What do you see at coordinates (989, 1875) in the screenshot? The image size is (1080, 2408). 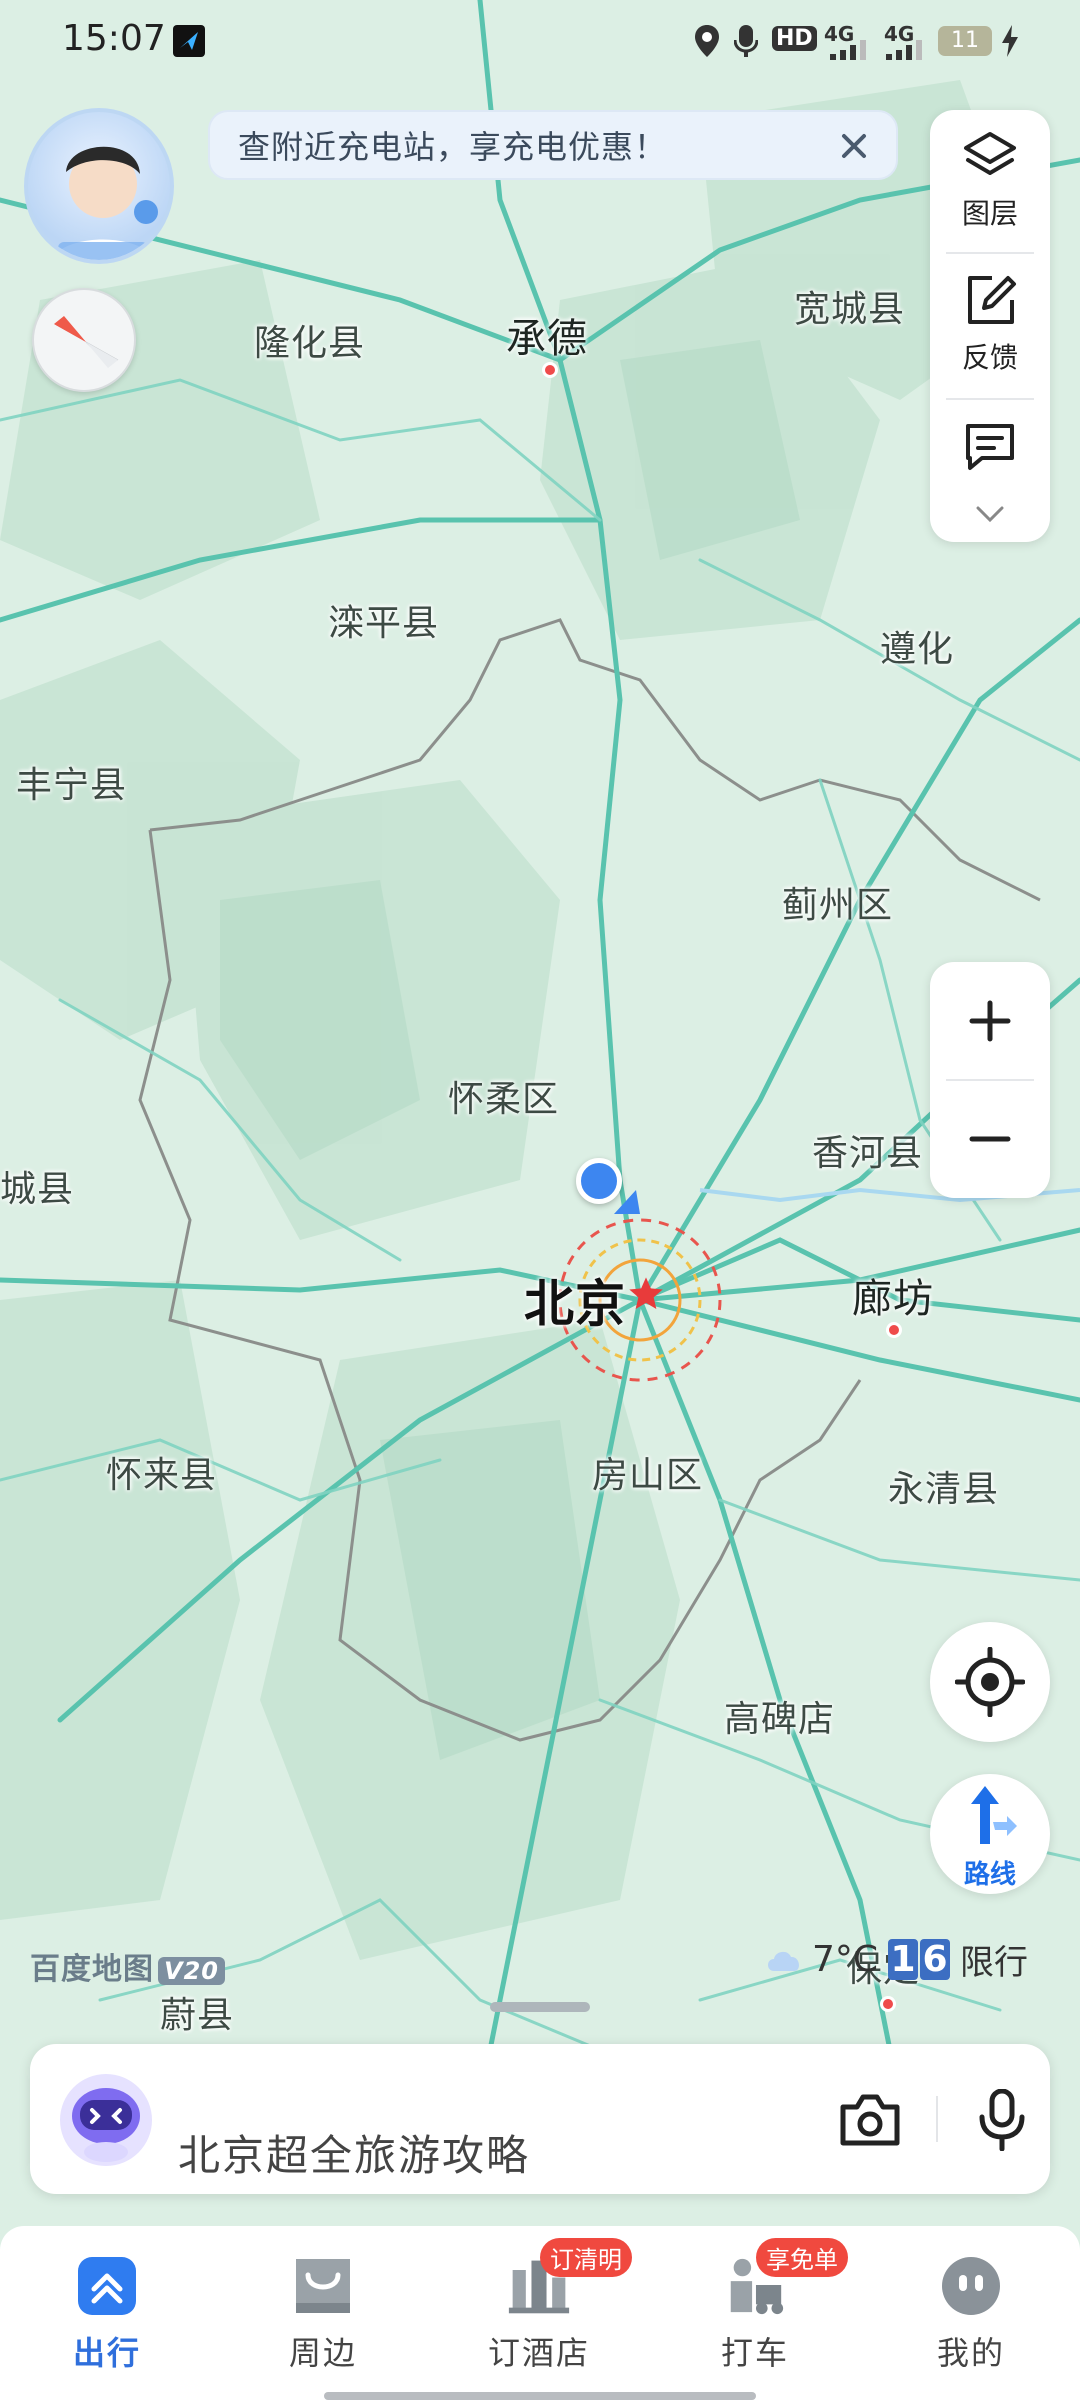 I see `route-label: 路线` at bounding box center [989, 1875].